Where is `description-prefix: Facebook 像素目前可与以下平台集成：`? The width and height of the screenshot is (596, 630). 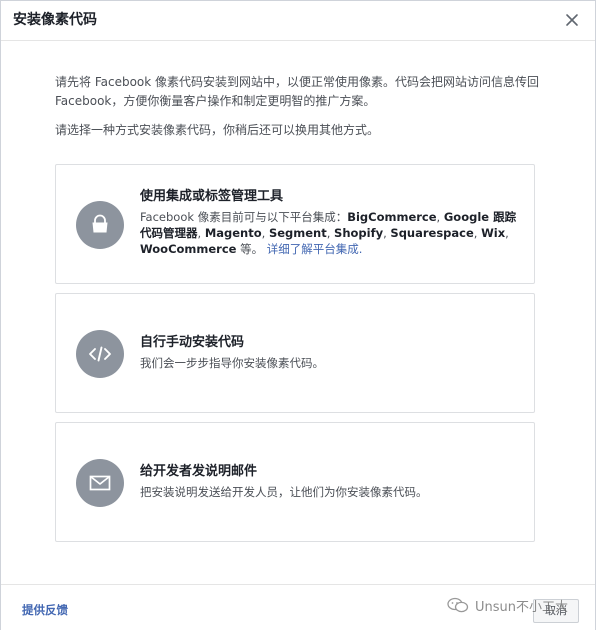 description-prefix: Facebook 像素目前可与以下平台集成： is located at coordinates (244, 217).